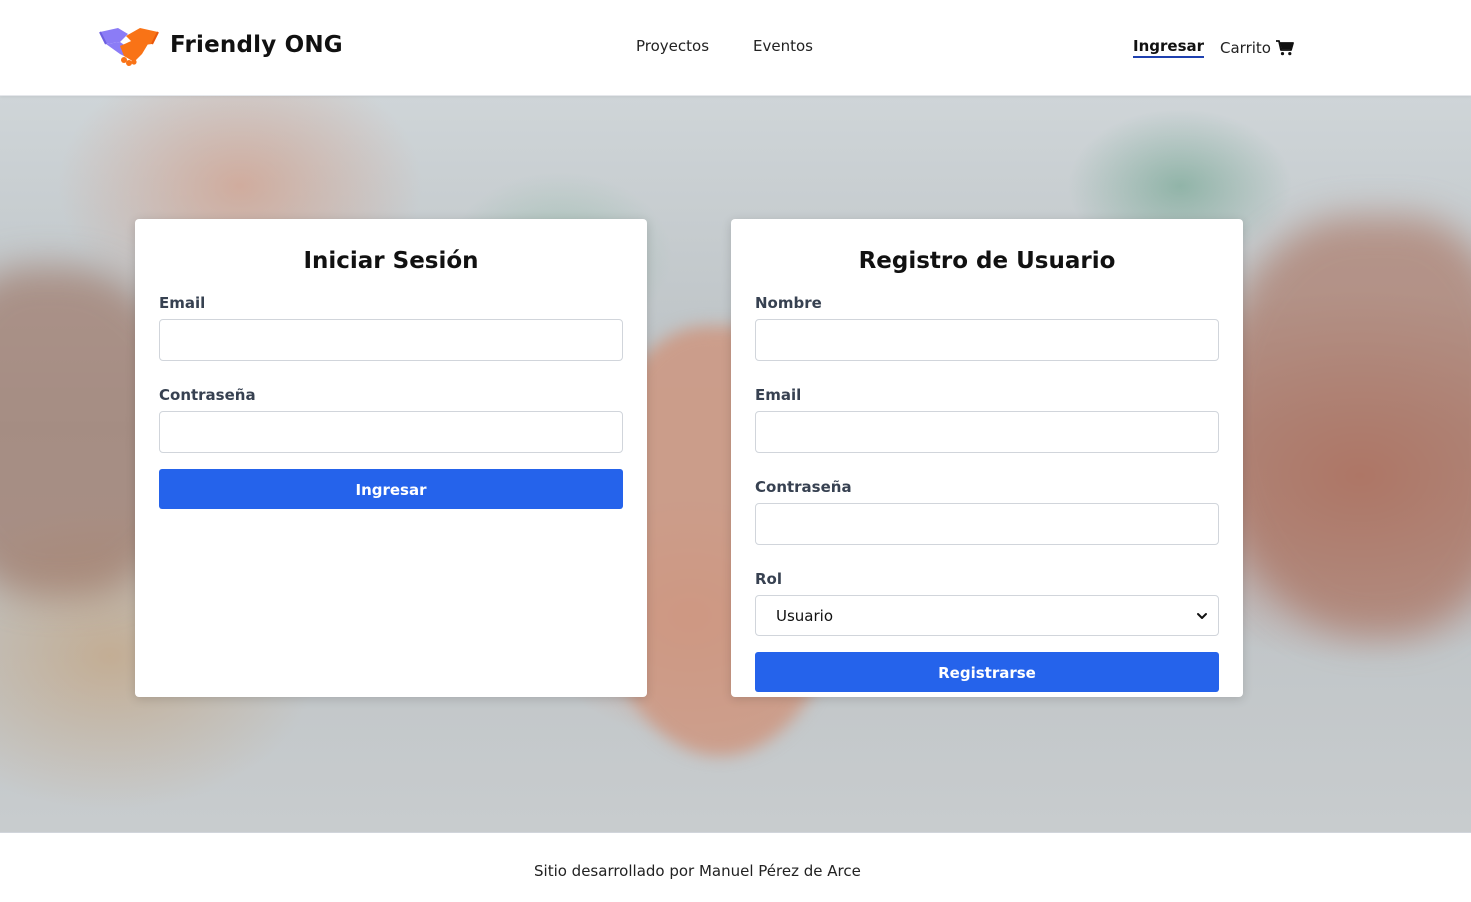  Describe the element at coordinates (788, 303) in the screenshot. I see `register-name-label: Nombre` at that location.